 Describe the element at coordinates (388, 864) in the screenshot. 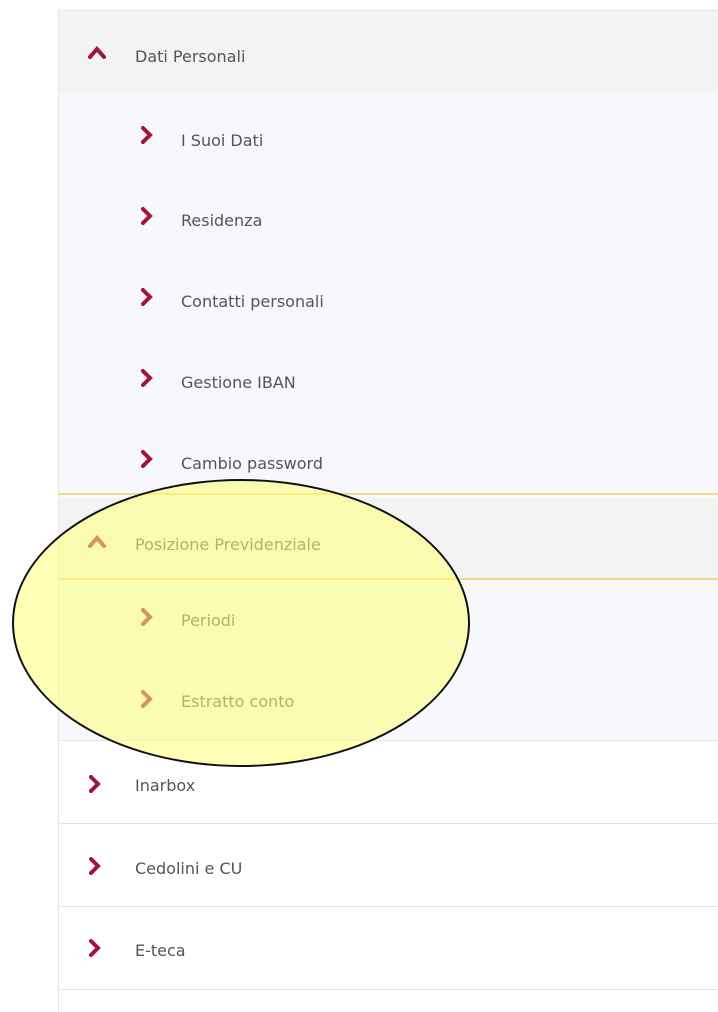

I see `menu-item-cedolini-e-cu: Cedolini e CU` at that location.